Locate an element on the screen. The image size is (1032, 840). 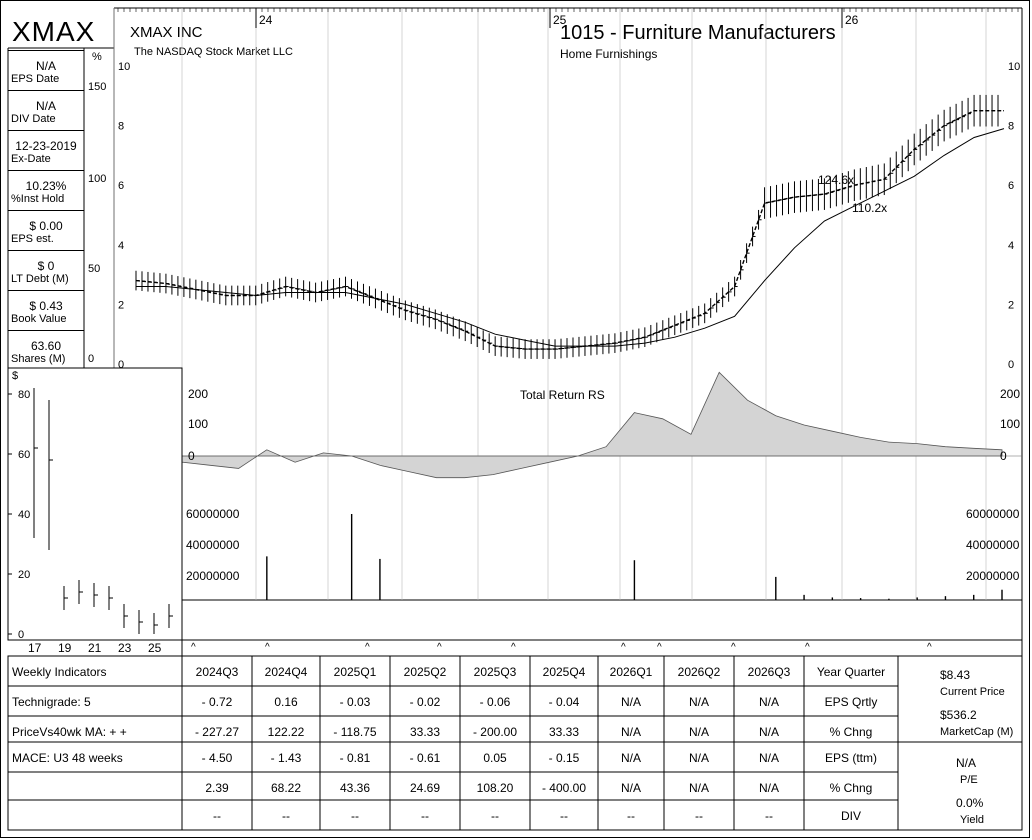
table-cell: 0.05 is located at coordinates (495, 758).